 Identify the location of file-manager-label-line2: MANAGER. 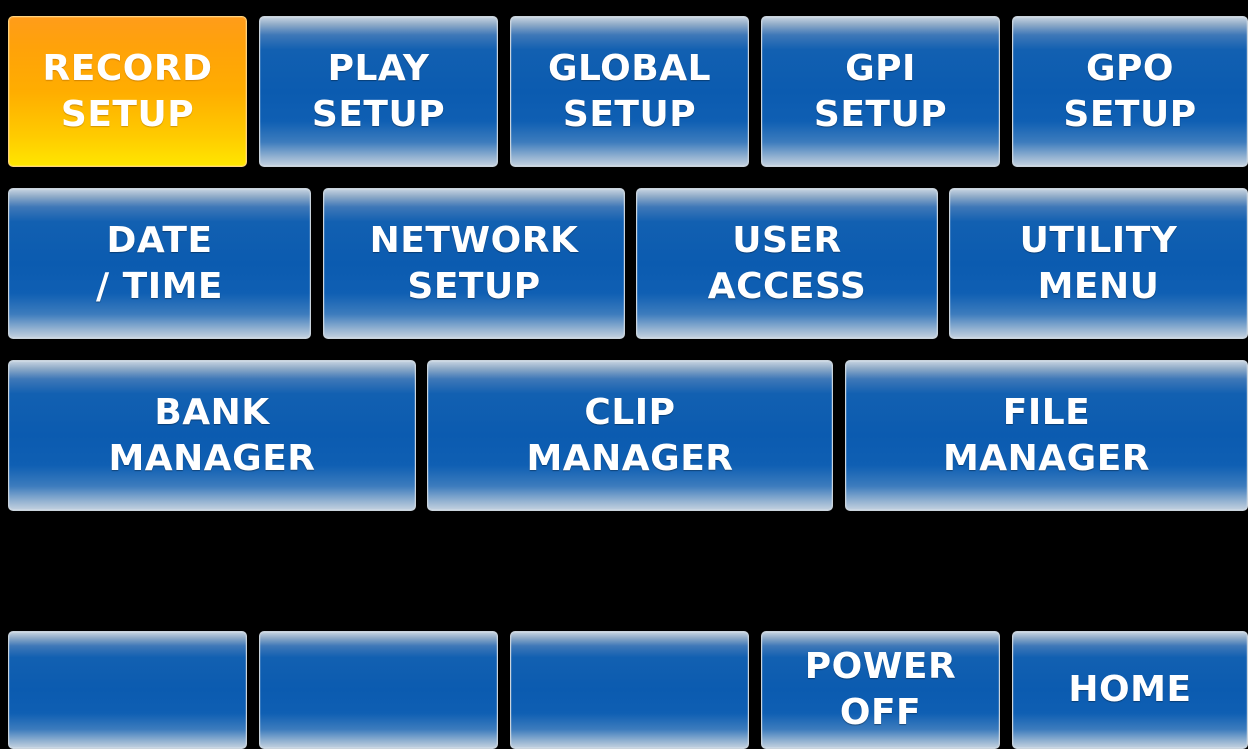
(1046, 458).